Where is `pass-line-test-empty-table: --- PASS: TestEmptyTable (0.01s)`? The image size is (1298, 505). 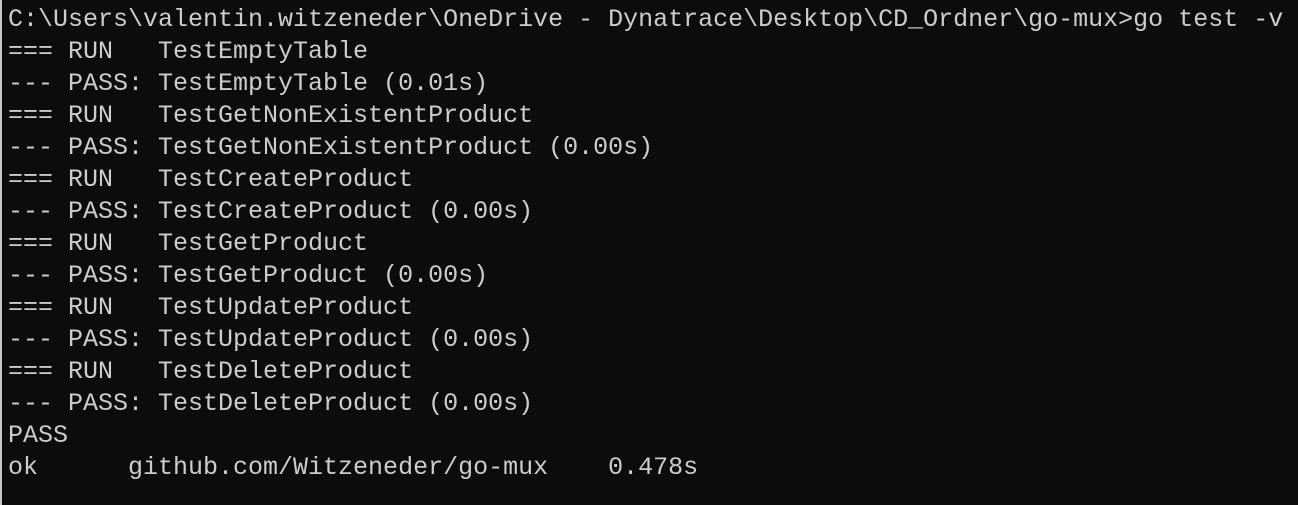
pass-line-test-empty-table: --- PASS: TestEmptyTable (0.01s) is located at coordinates (248, 83).